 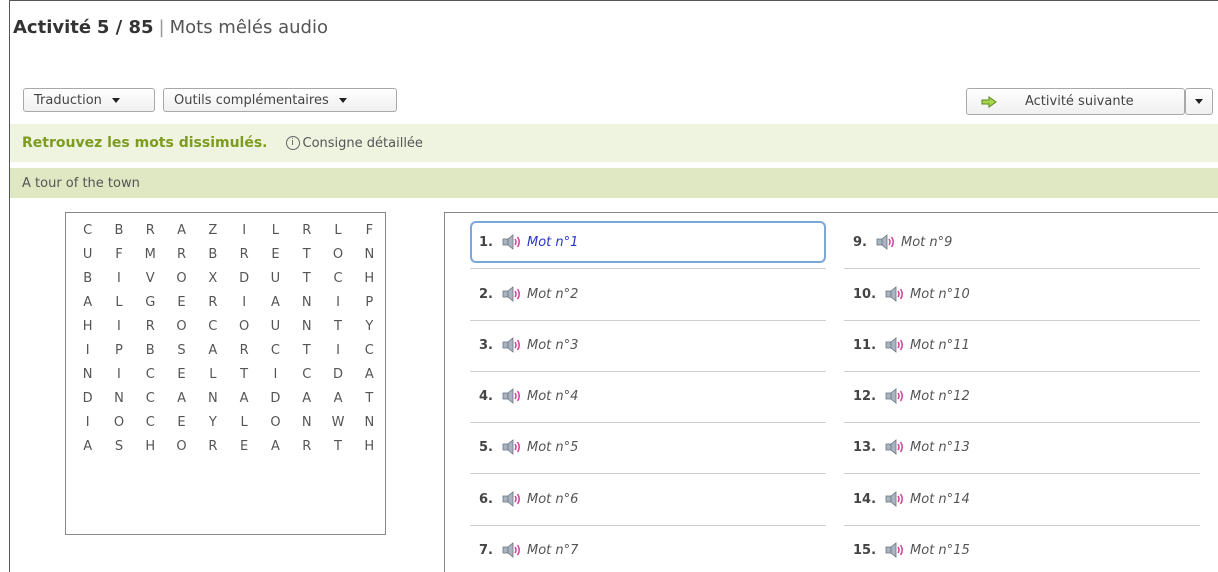 I want to click on word-item: 6. Mot n°6, so click(x=648, y=499).